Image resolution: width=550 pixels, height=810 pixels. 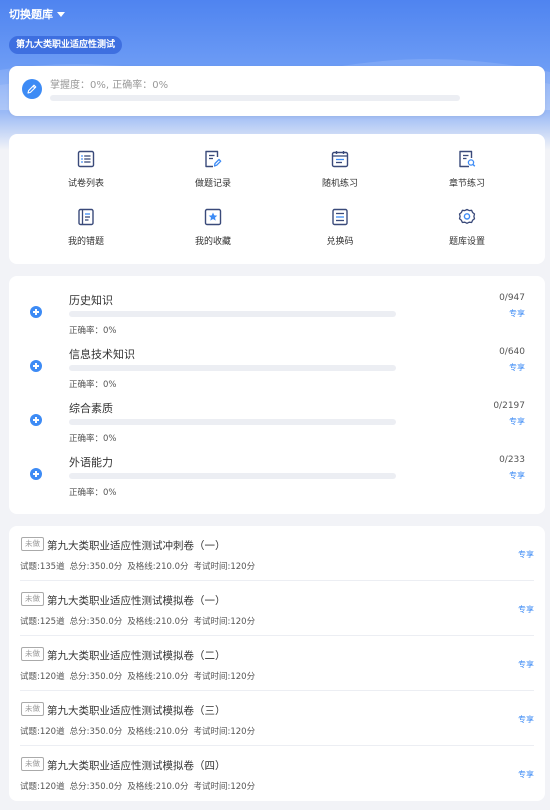 I want to click on menu-item-bank-settings: 题库设置, so click(x=467, y=227).